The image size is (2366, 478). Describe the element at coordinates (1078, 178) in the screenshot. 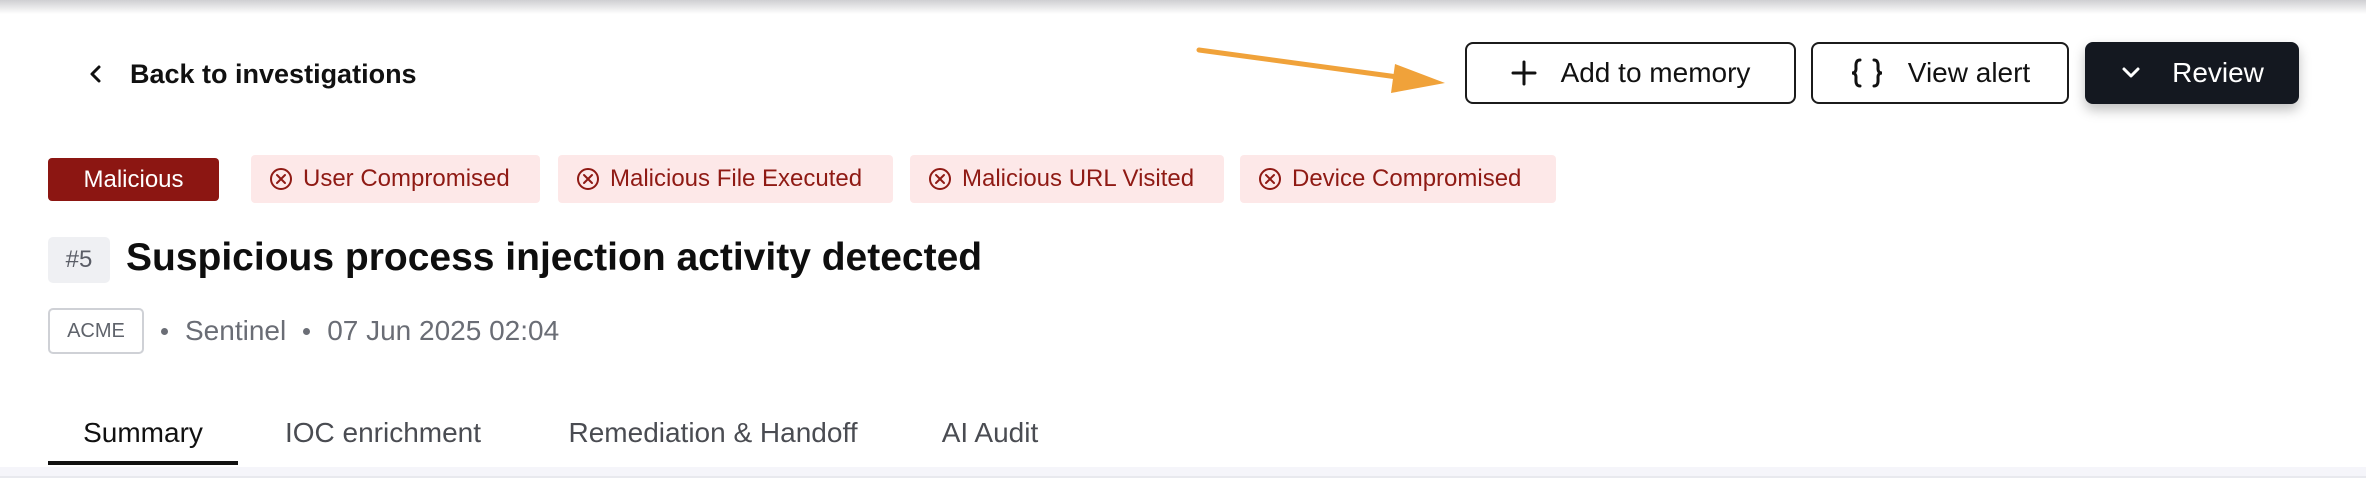

I see `tag-label: Malicious URL Visited` at that location.